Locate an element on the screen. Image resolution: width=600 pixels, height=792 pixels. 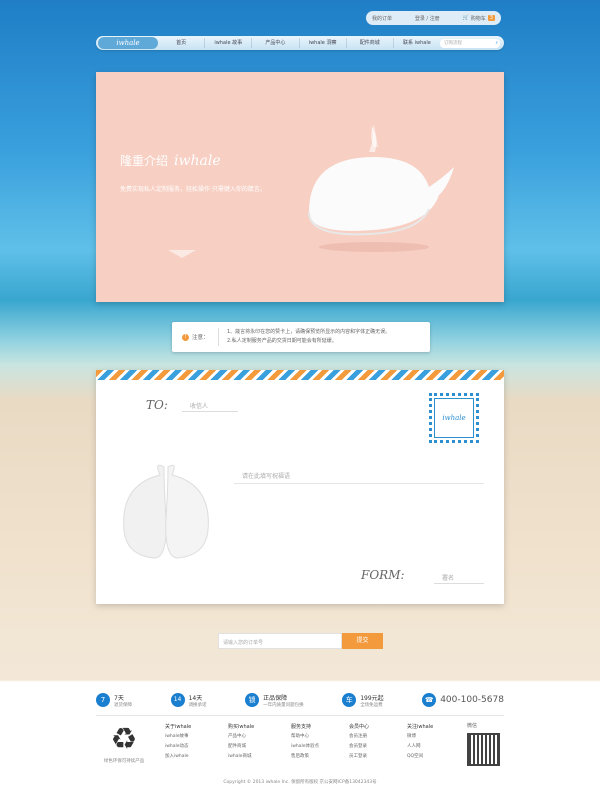
cart-label: 购物车 is located at coordinates (478, 18).